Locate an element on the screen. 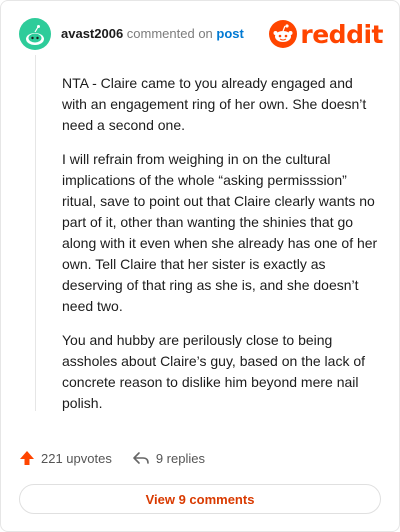  upvote-count: 221 upvotes is located at coordinates (76, 458).